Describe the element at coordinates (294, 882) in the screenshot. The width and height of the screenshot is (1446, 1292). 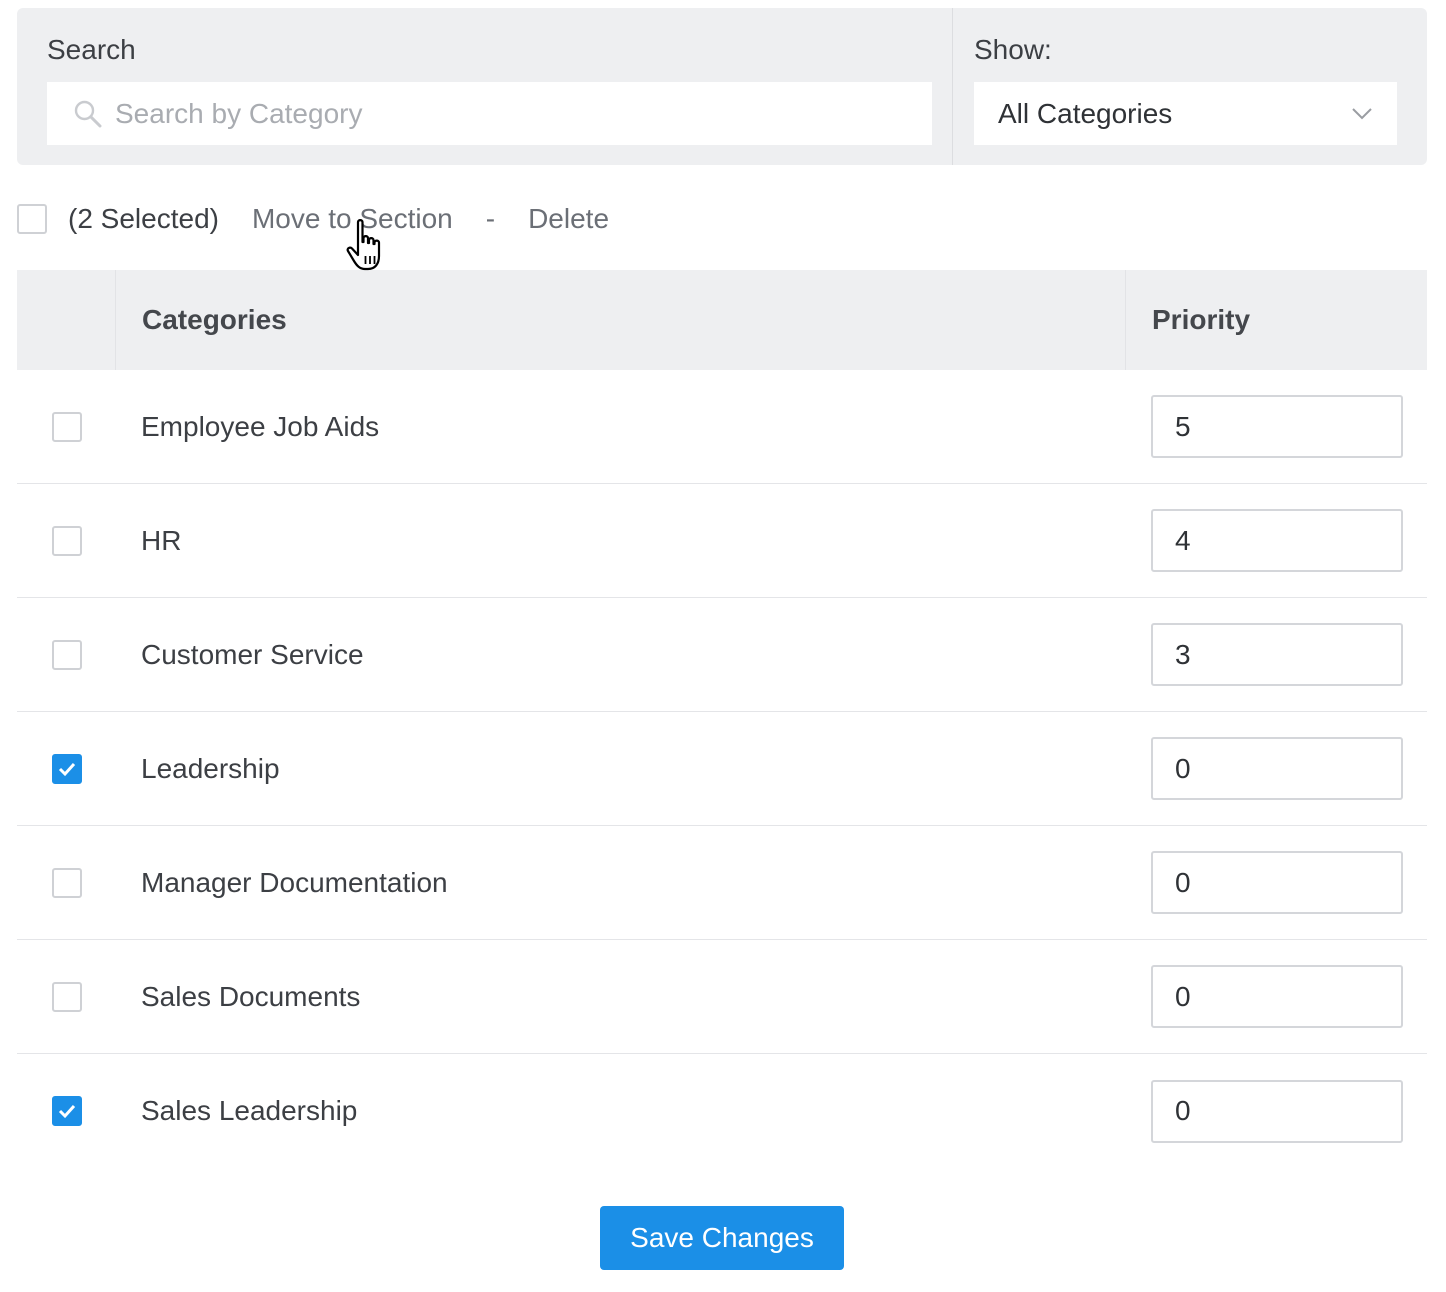
I see `row-category-name: Manager Documentation` at that location.